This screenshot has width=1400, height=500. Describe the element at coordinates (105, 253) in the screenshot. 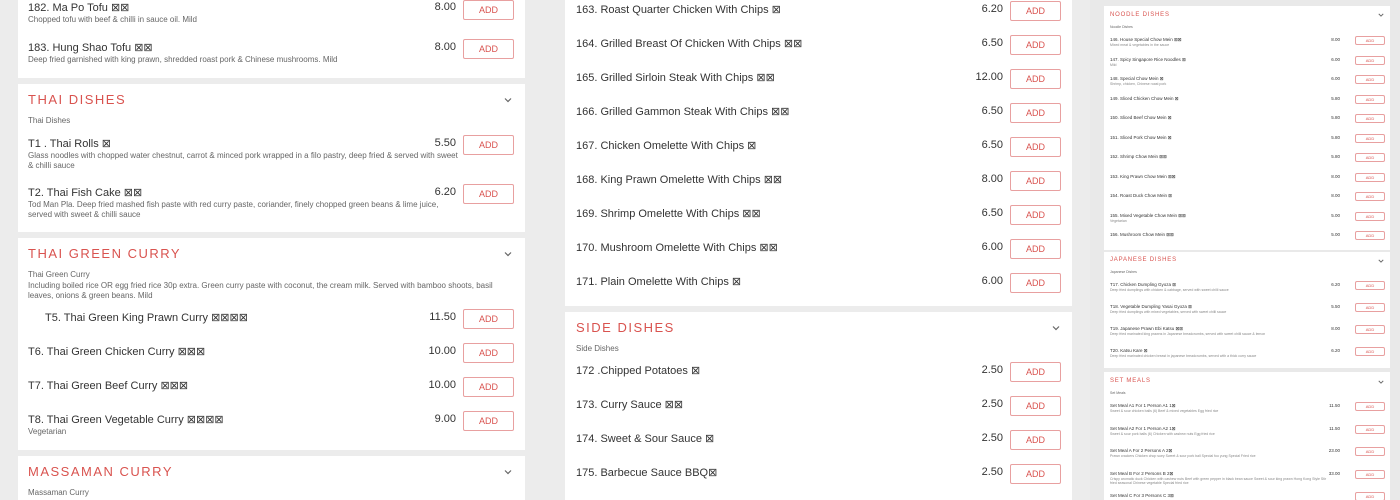

I see `section-title: THAI GREEN CURRY` at that location.